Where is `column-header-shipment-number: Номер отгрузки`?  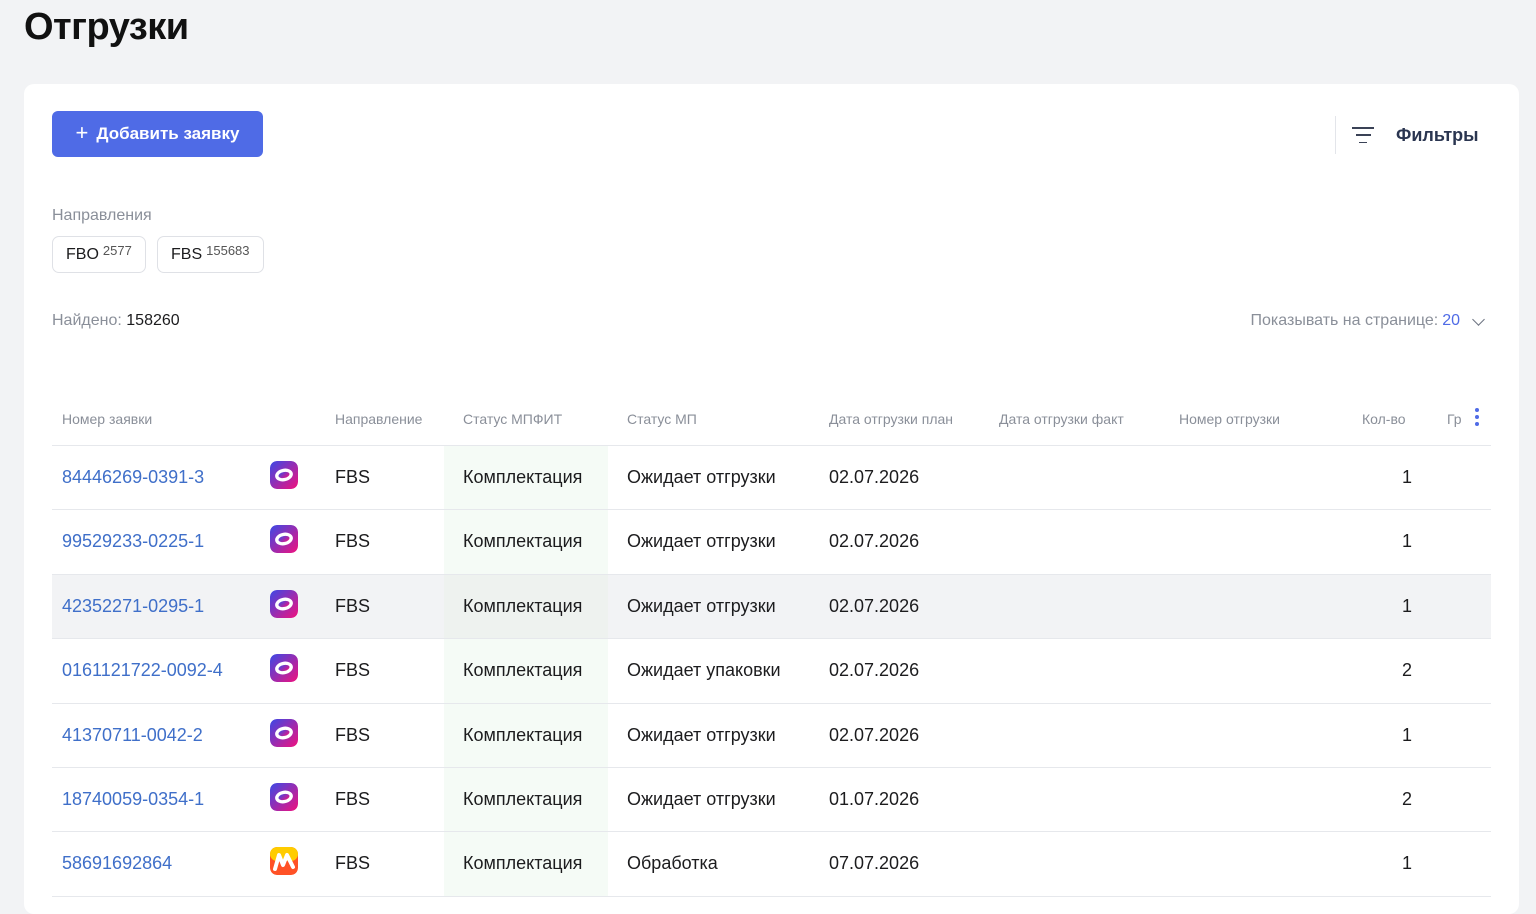
column-header-shipment-number: Номер отгрузки is located at coordinates (1229, 419).